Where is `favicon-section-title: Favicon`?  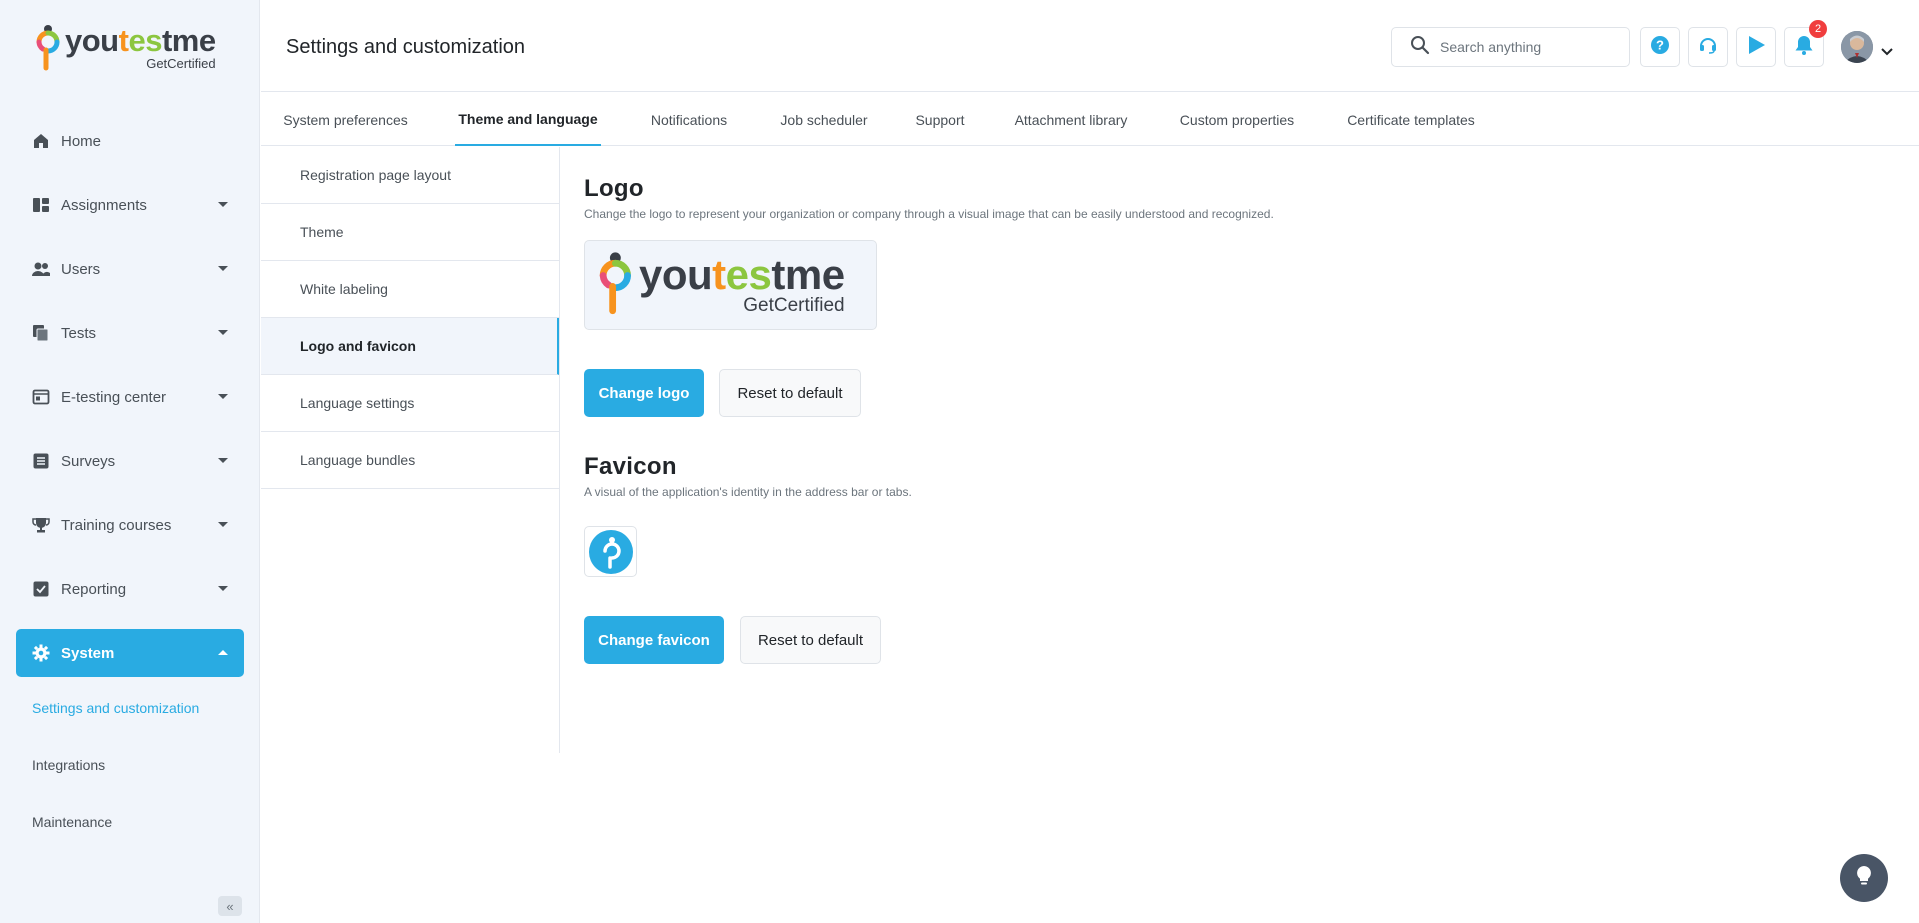 favicon-section-title: Favicon is located at coordinates (630, 466).